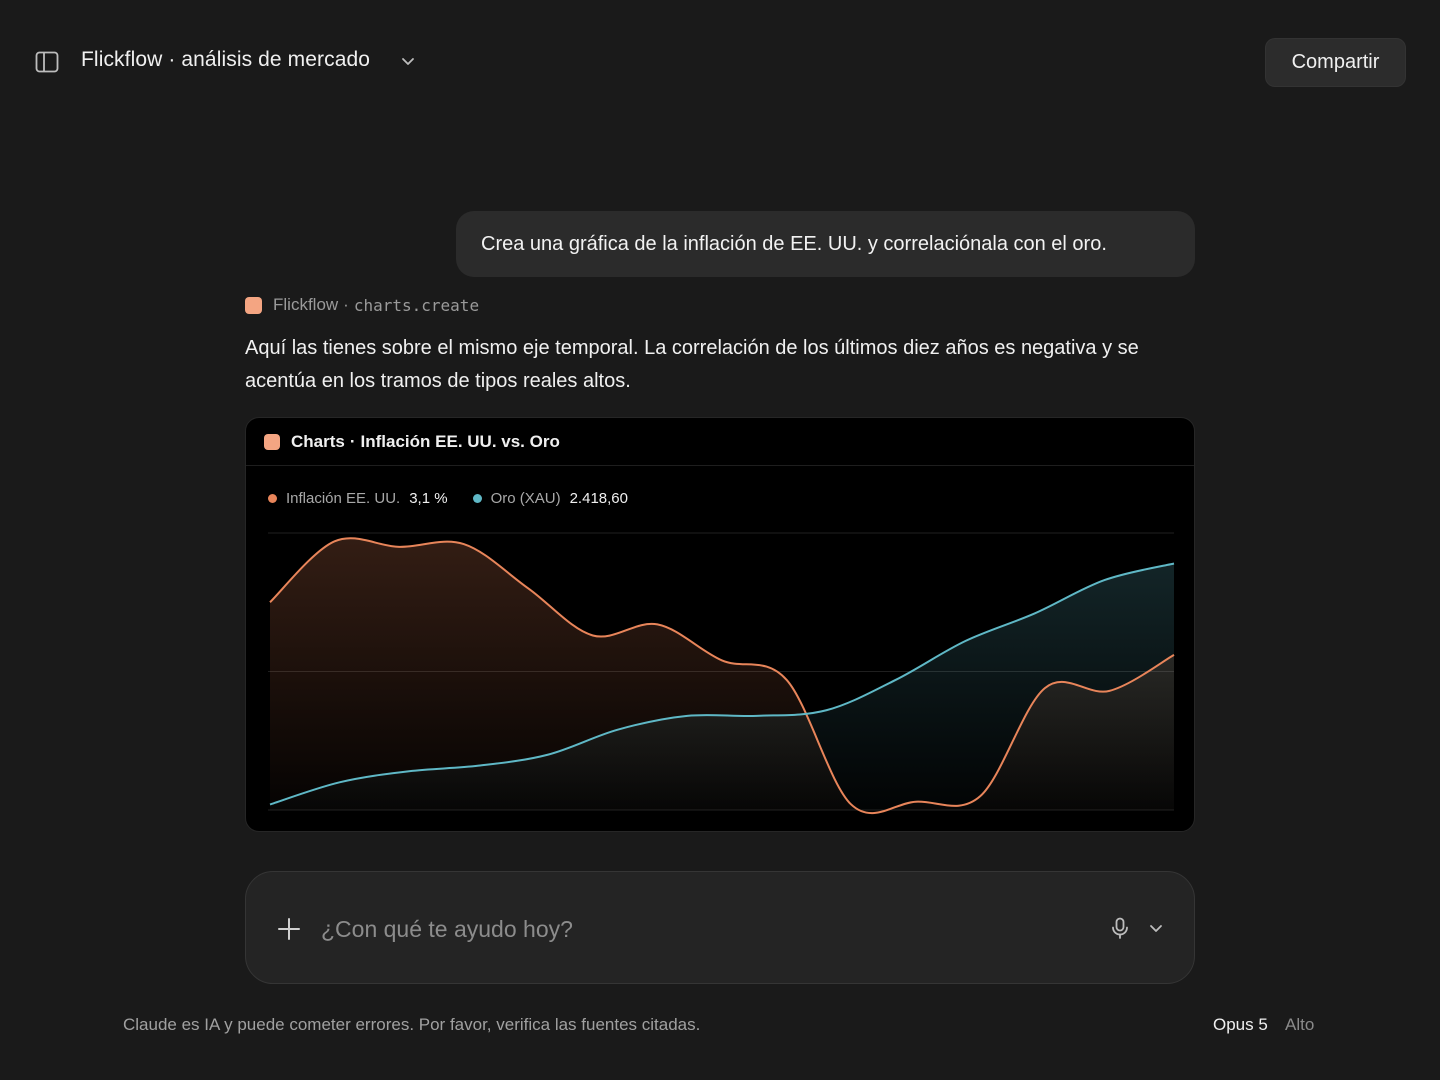 This screenshot has width=1440, height=1080. I want to click on legend-item-inflation: Inflación EE. UU. 3,1 %, so click(358, 498).